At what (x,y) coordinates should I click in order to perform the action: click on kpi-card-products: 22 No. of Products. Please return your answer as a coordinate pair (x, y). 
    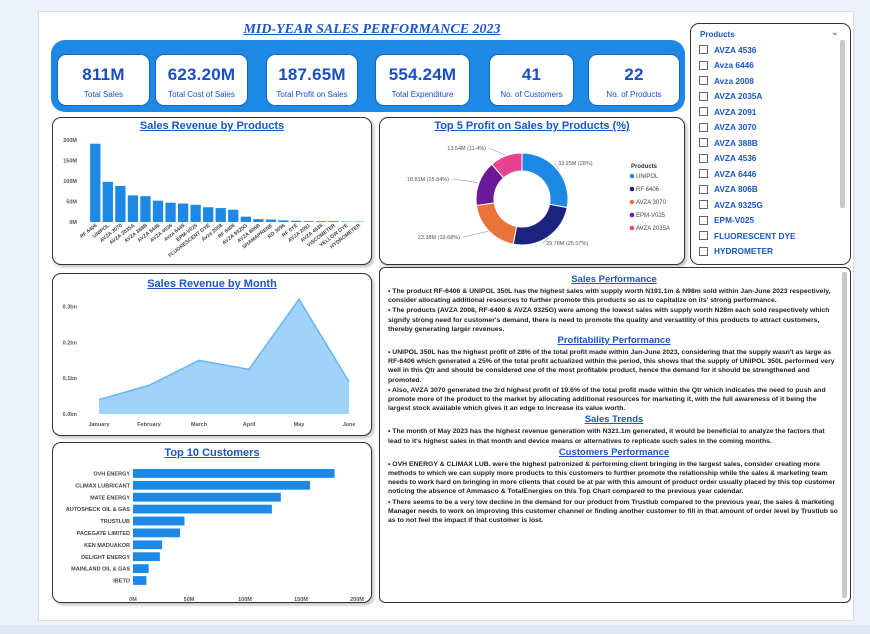
    Looking at the image, I should click on (634, 80).